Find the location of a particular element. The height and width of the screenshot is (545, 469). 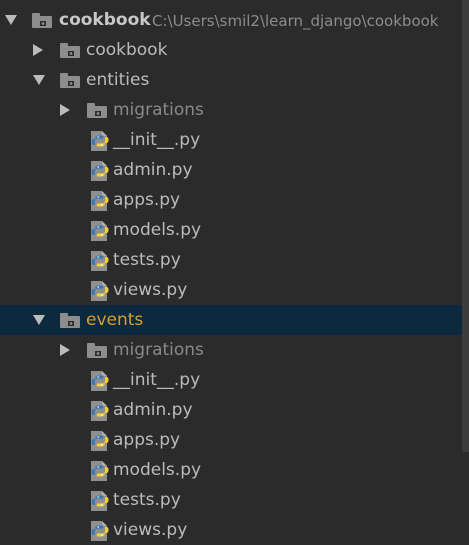

tree-node-entities: entities is located at coordinates (231, 80).